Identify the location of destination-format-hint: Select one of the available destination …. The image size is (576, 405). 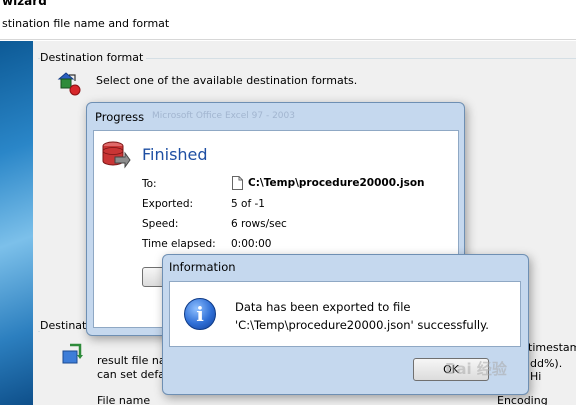
(227, 80).